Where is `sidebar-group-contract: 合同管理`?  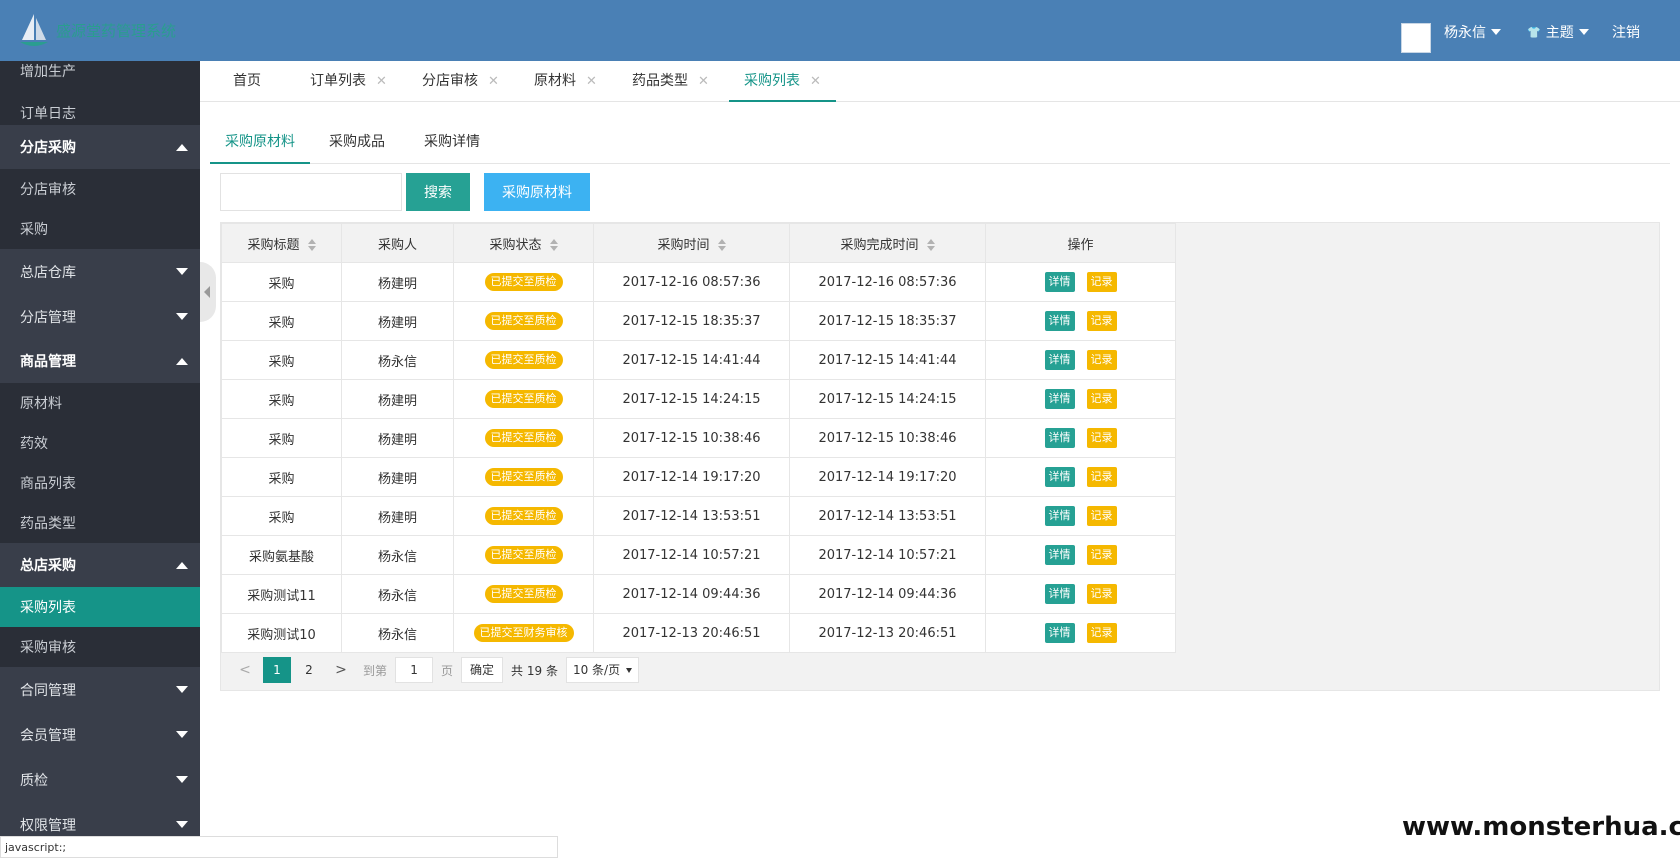
sidebar-group-contract: 合同管理 is located at coordinates (100, 689).